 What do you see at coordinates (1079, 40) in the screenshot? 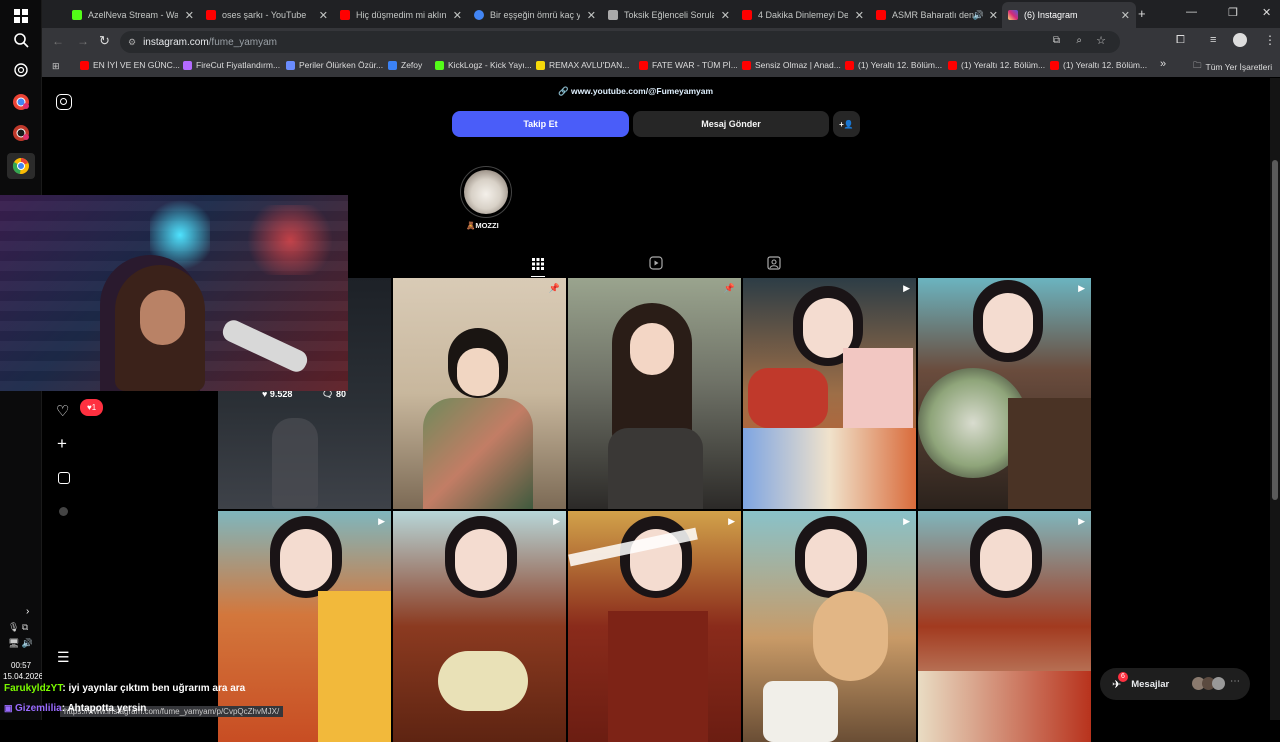
I see `zoom-icon: ⌕` at bounding box center [1079, 40].